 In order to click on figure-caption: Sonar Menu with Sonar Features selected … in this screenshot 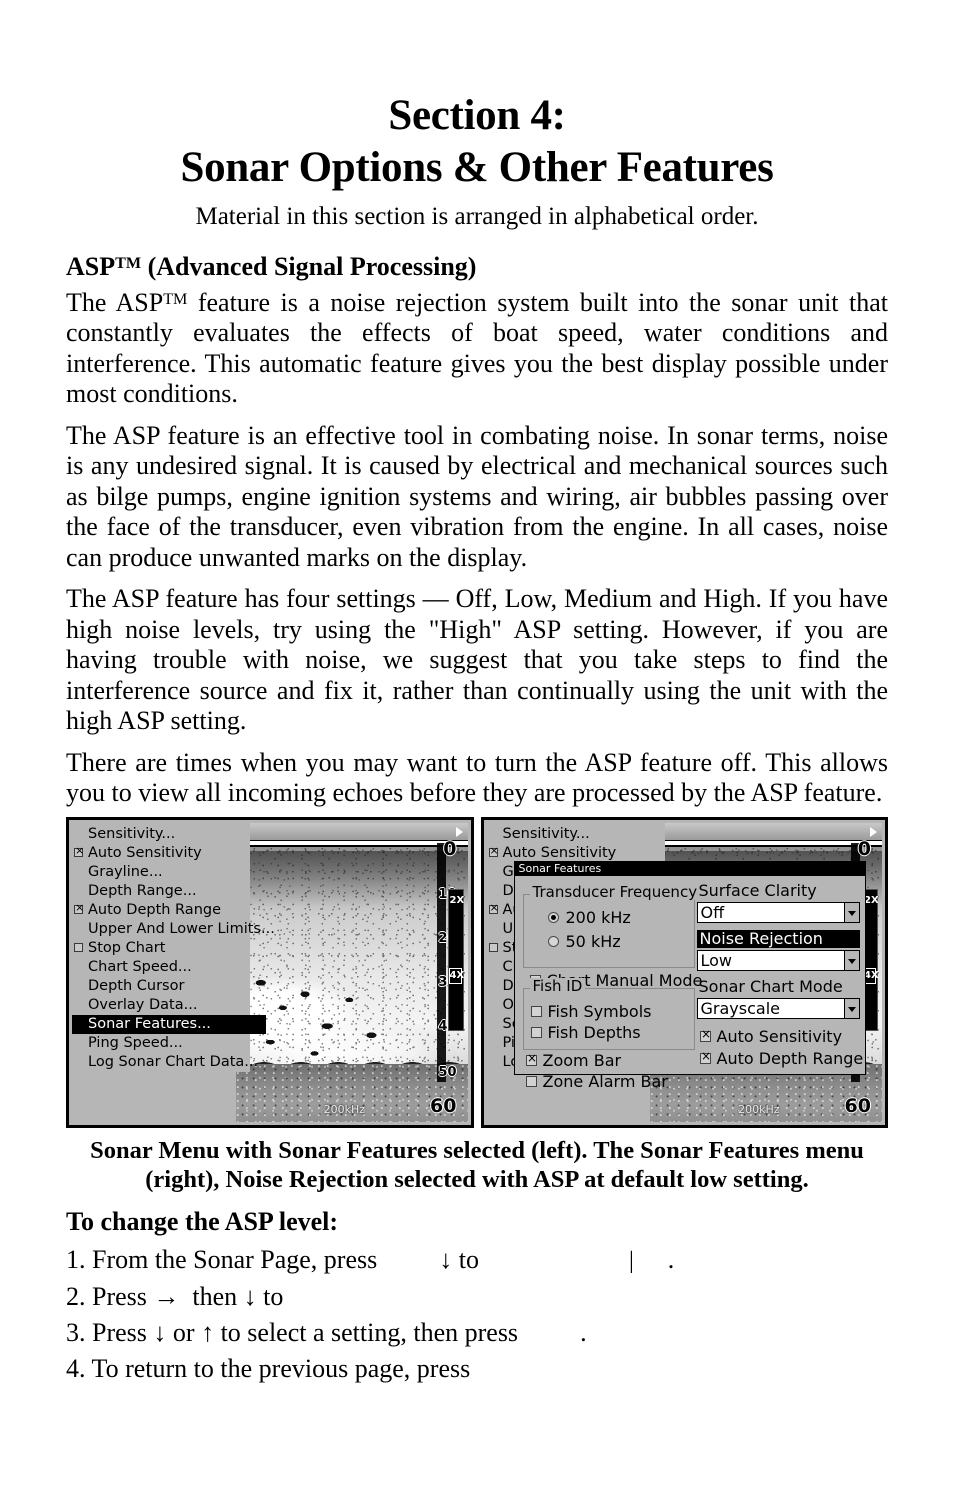, I will do `click(477, 1165)`.